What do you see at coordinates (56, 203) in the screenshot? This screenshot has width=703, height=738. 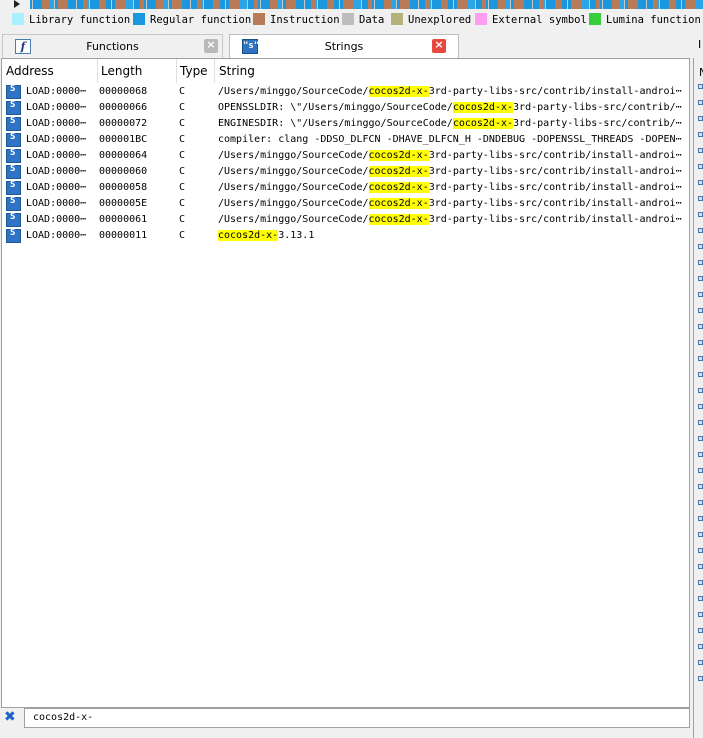 I see `cell-address: LOAD:0000⋯` at bounding box center [56, 203].